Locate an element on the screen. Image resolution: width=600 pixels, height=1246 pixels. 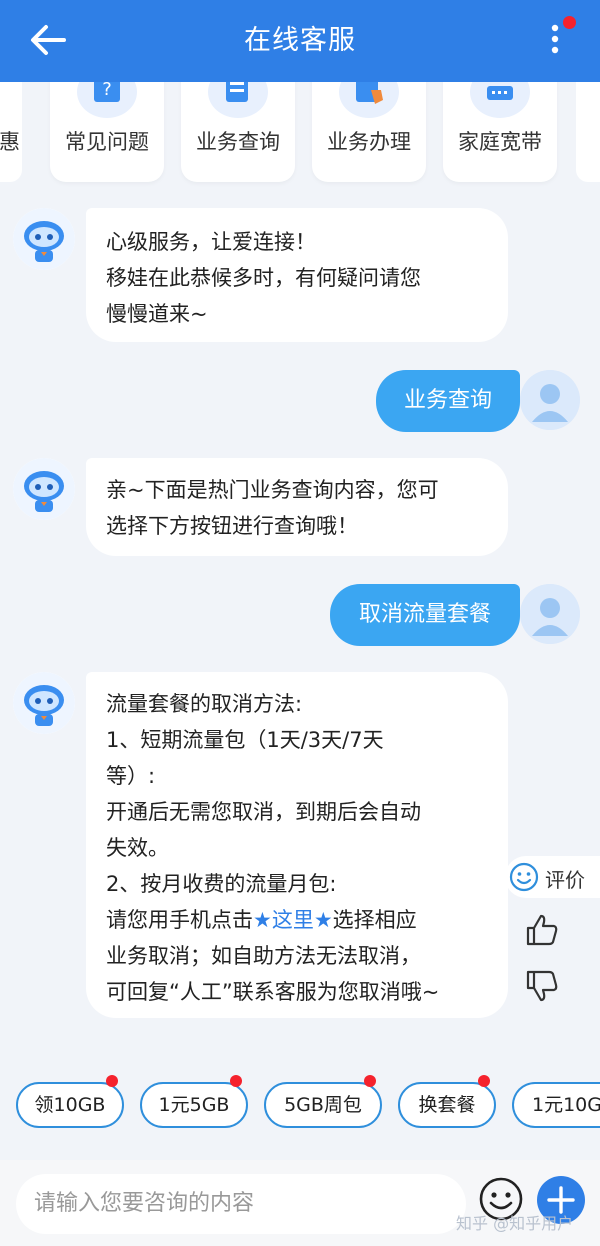
user-message: 业务查询 is located at coordinates (448, 401).